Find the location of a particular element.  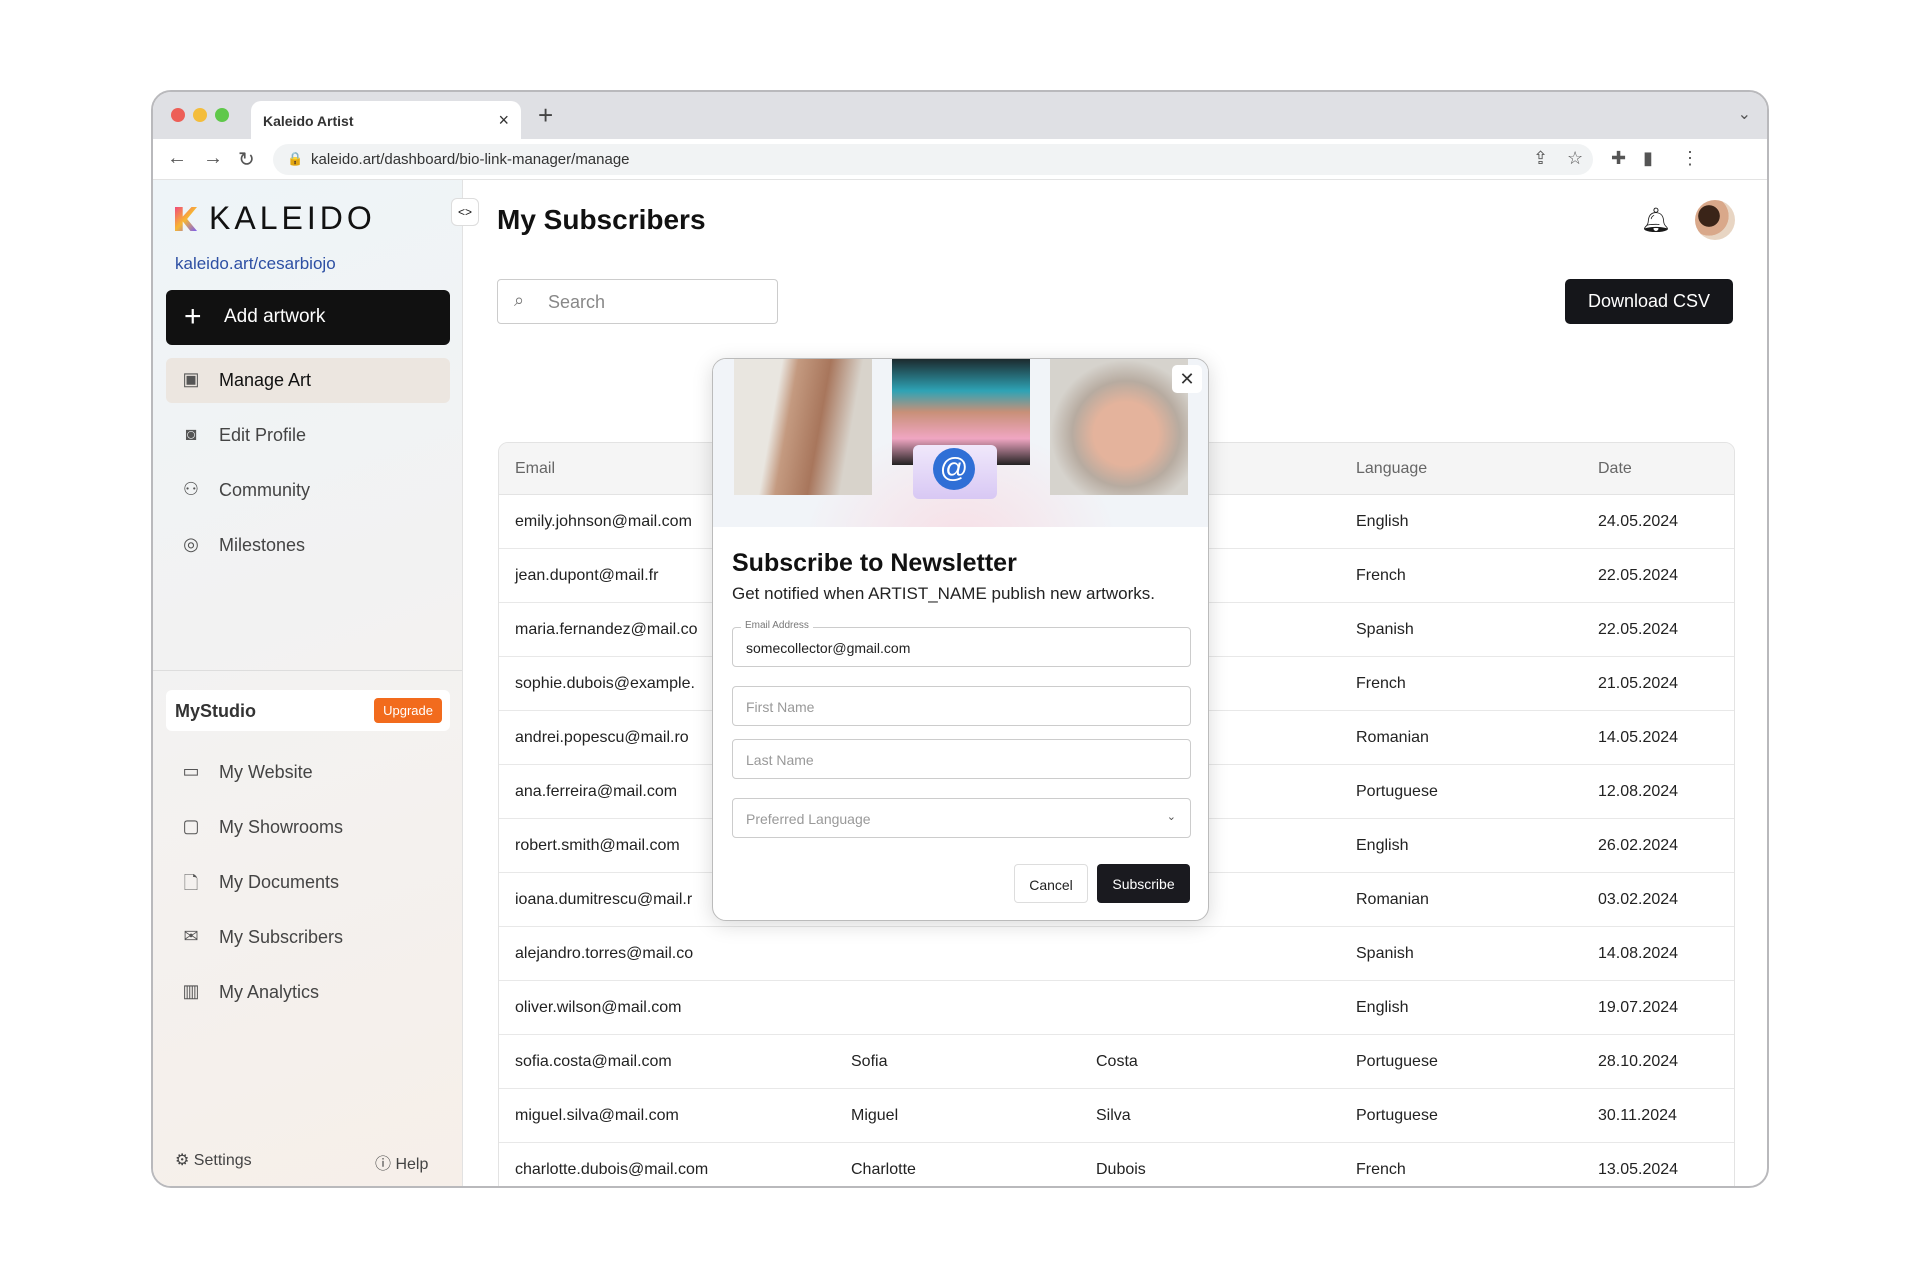

back-icon: ← is located at coordinates (177, 158).